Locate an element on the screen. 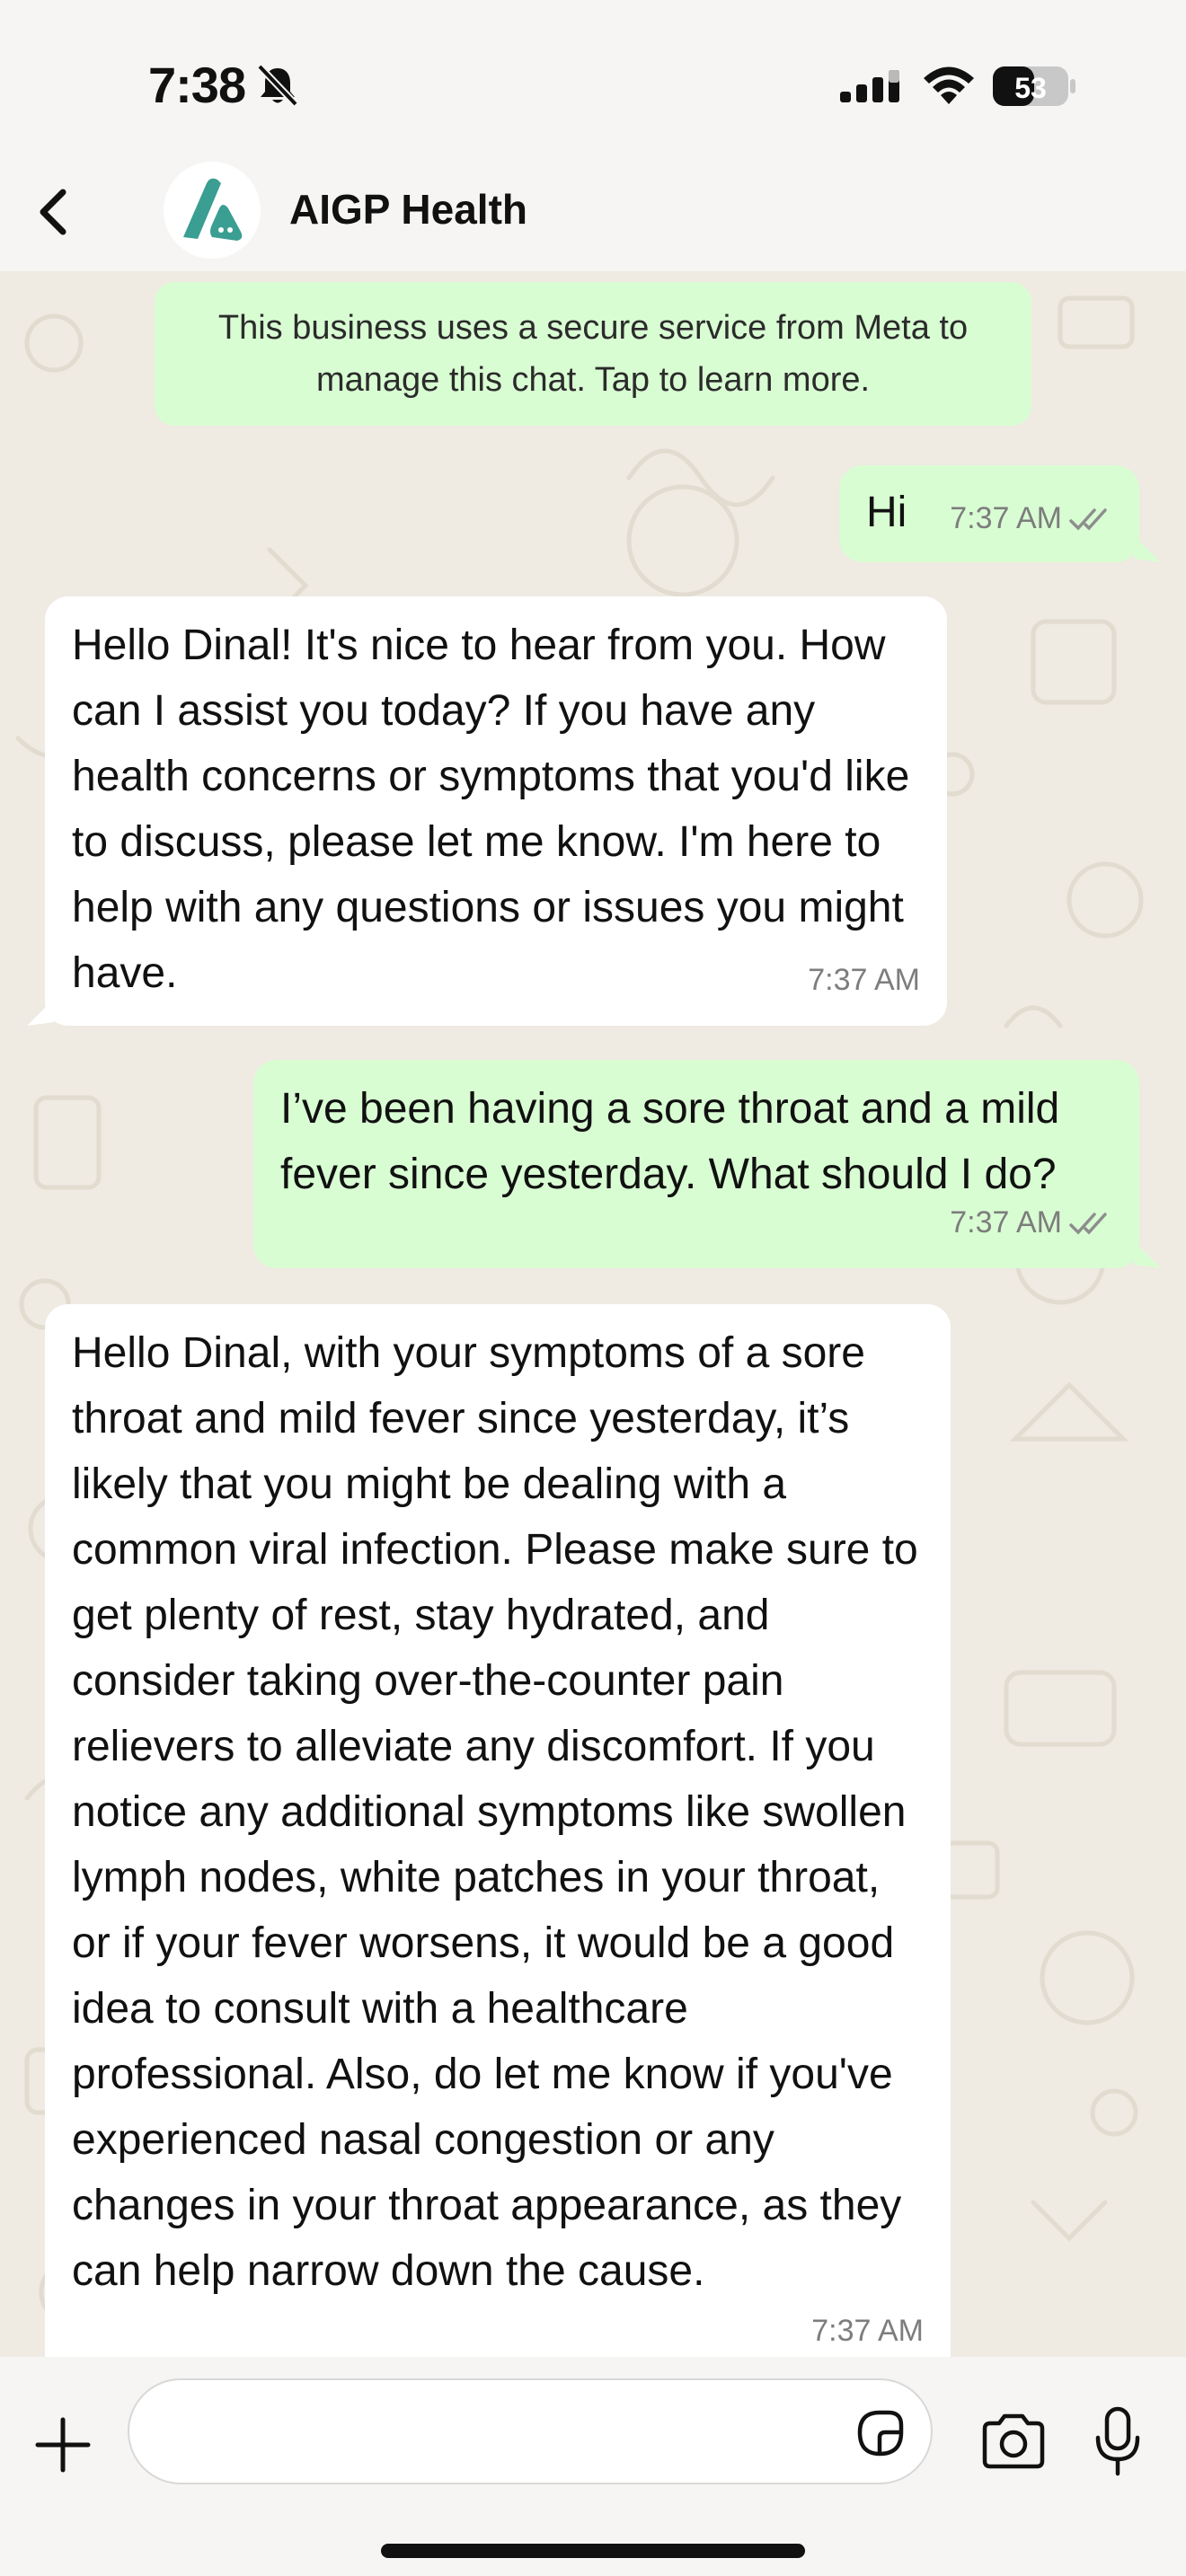  microphone-icon is located at coordinates (1118, 2441).